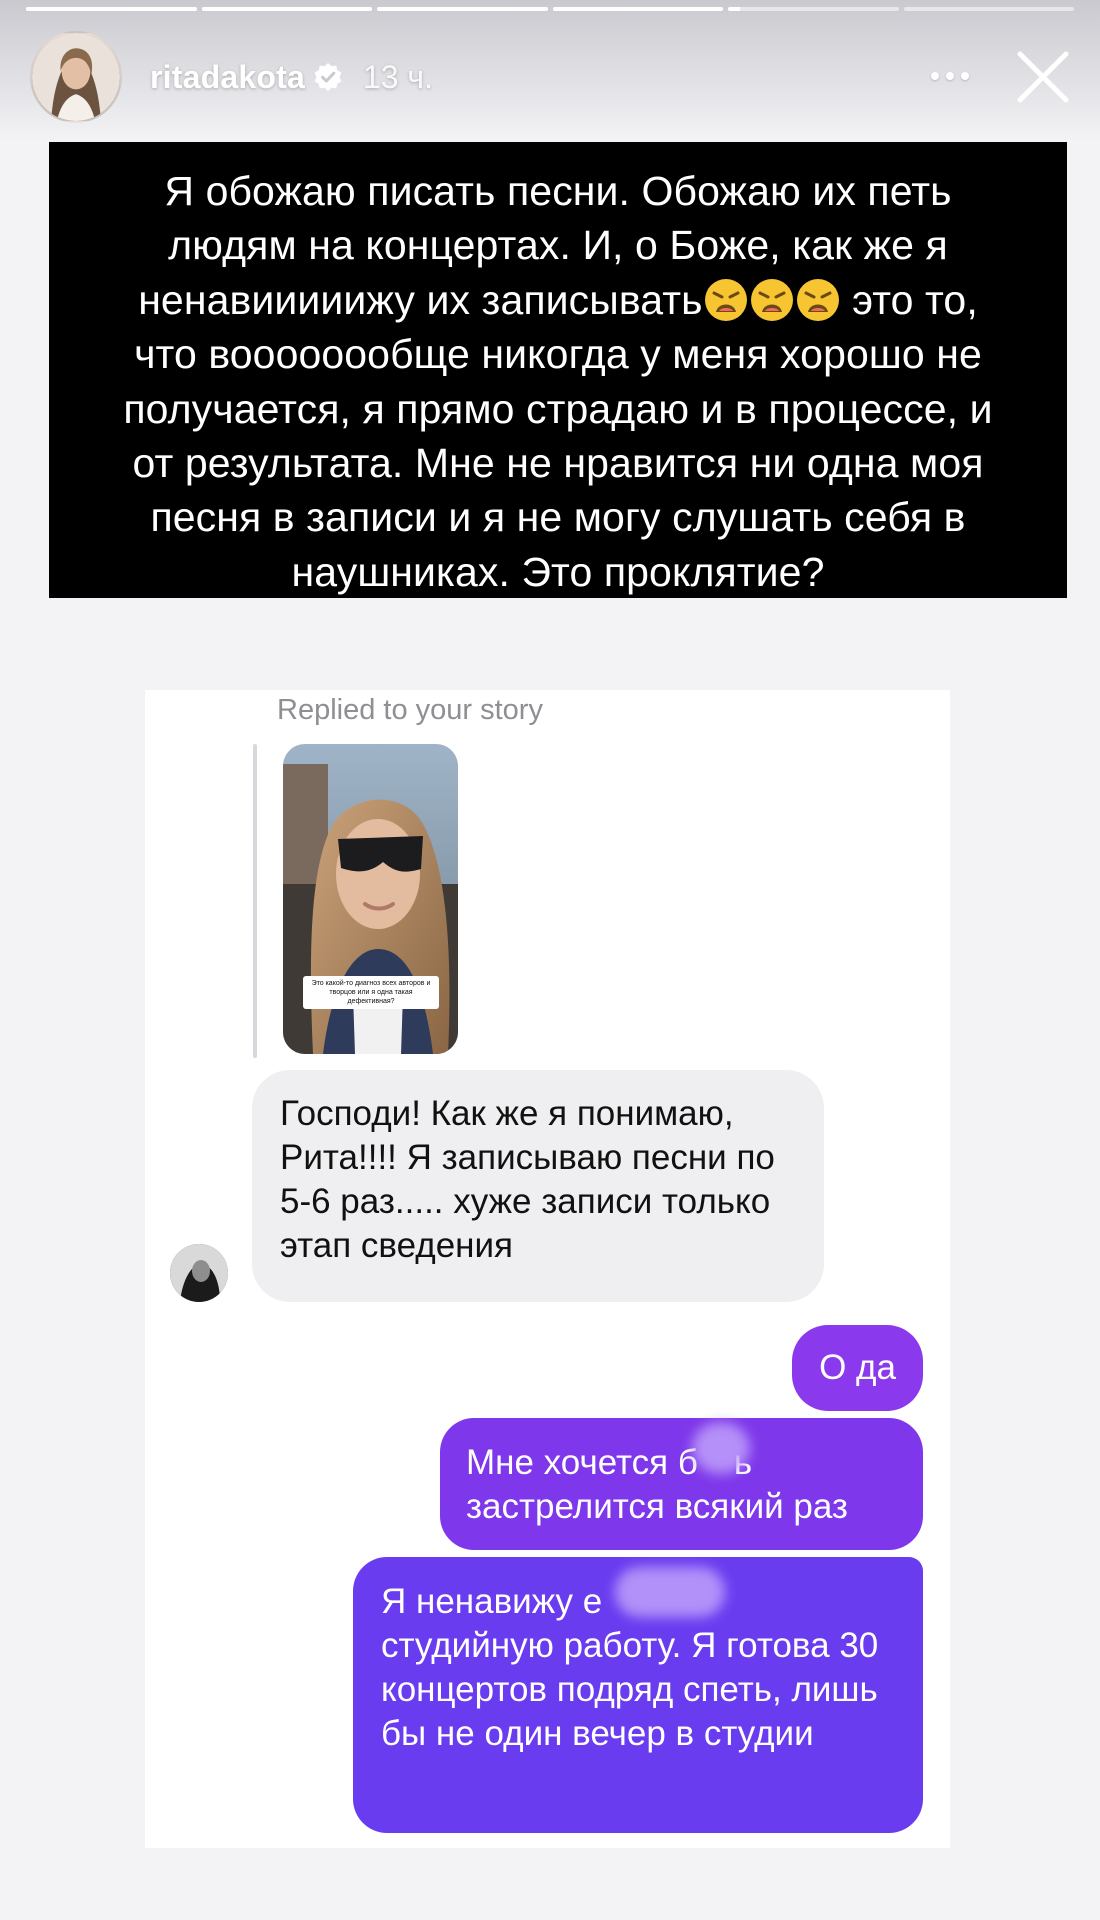 The image size is (1100, 1920). I want to click on caption-line: наушниках. Это проклятие?, so click(558, 571).